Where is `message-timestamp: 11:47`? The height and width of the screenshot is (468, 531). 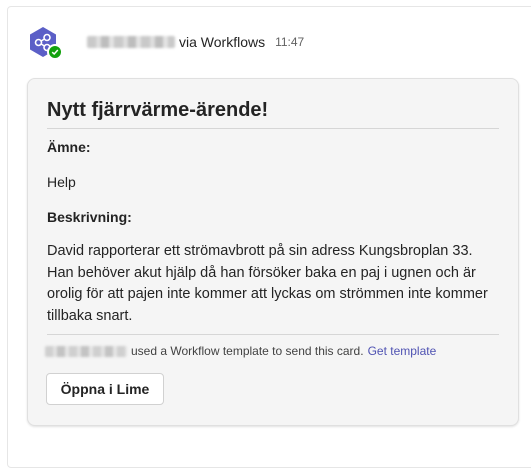
message-timestamp: 11:47 is located at coordinates (290, 42).